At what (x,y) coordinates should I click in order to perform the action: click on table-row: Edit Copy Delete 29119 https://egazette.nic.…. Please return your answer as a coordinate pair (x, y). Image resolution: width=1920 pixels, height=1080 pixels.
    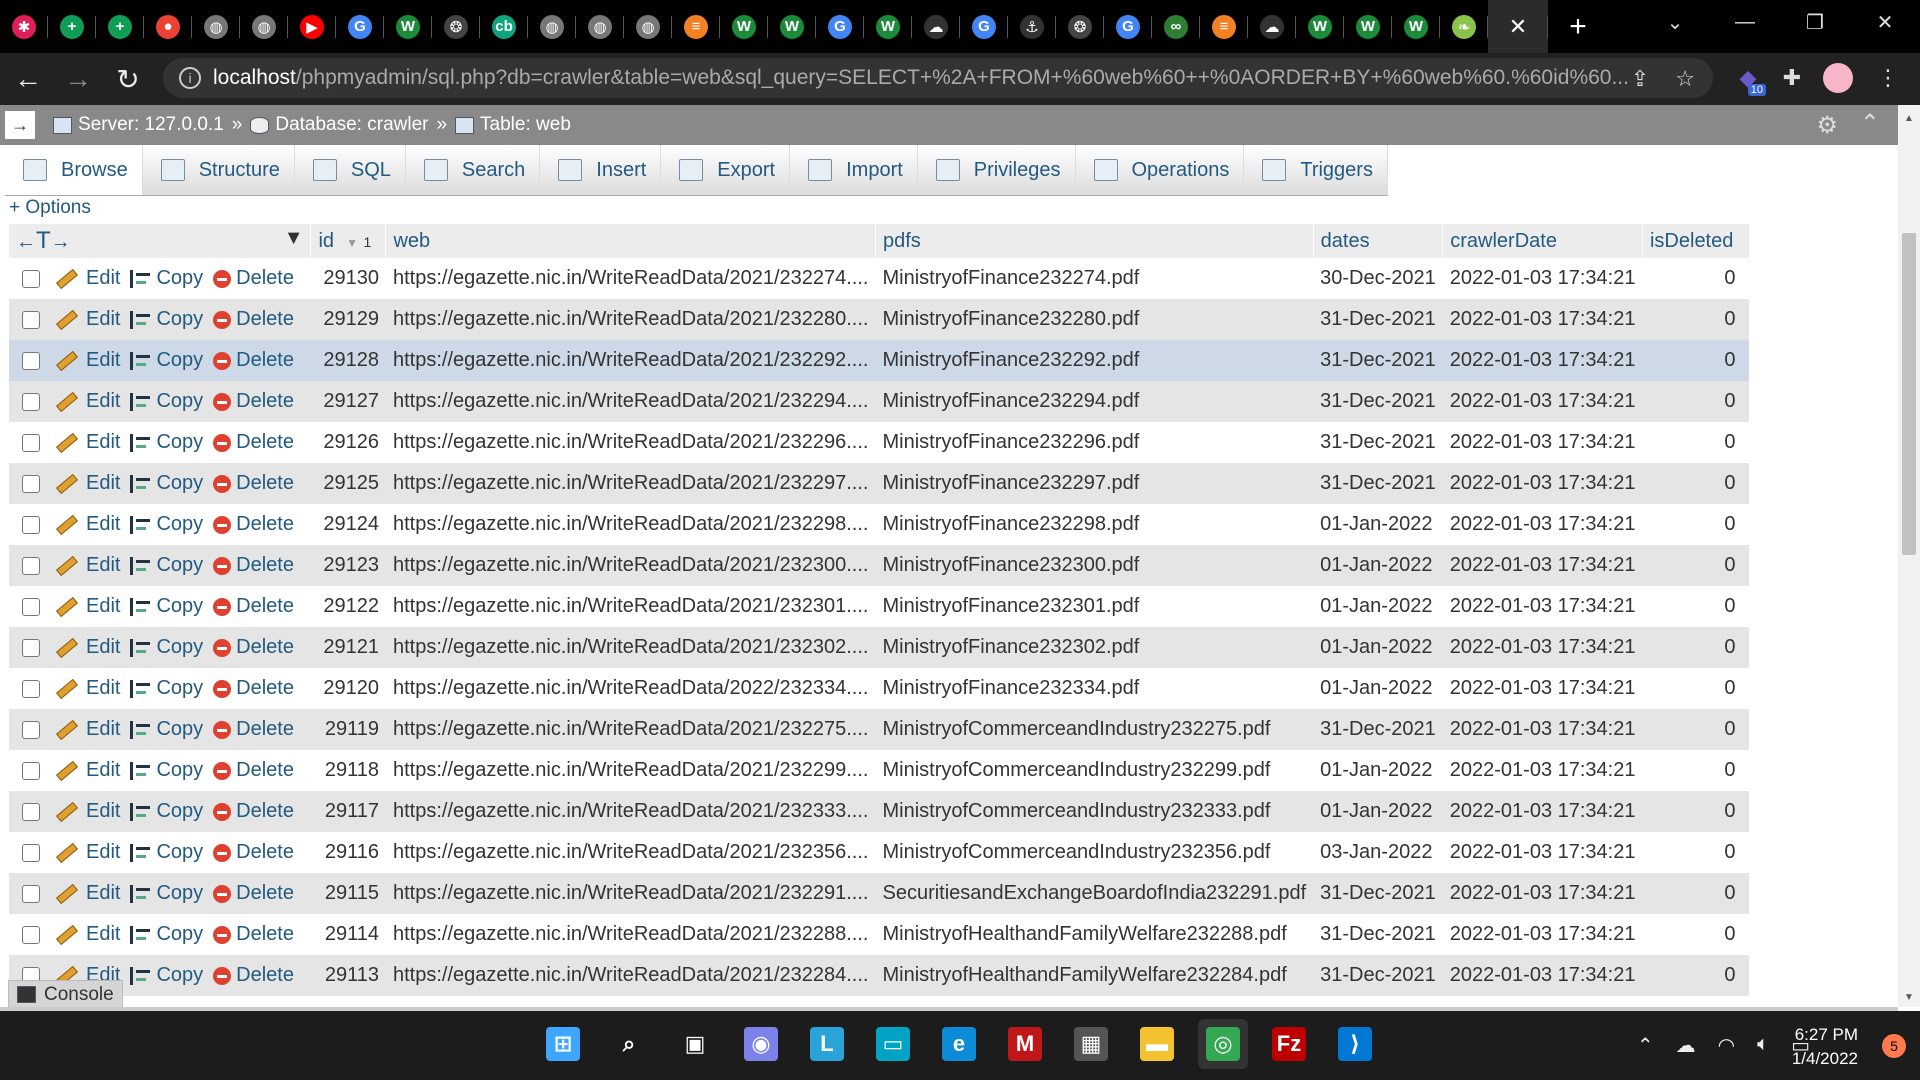
    Looking at the image, I should click on (879, 729).